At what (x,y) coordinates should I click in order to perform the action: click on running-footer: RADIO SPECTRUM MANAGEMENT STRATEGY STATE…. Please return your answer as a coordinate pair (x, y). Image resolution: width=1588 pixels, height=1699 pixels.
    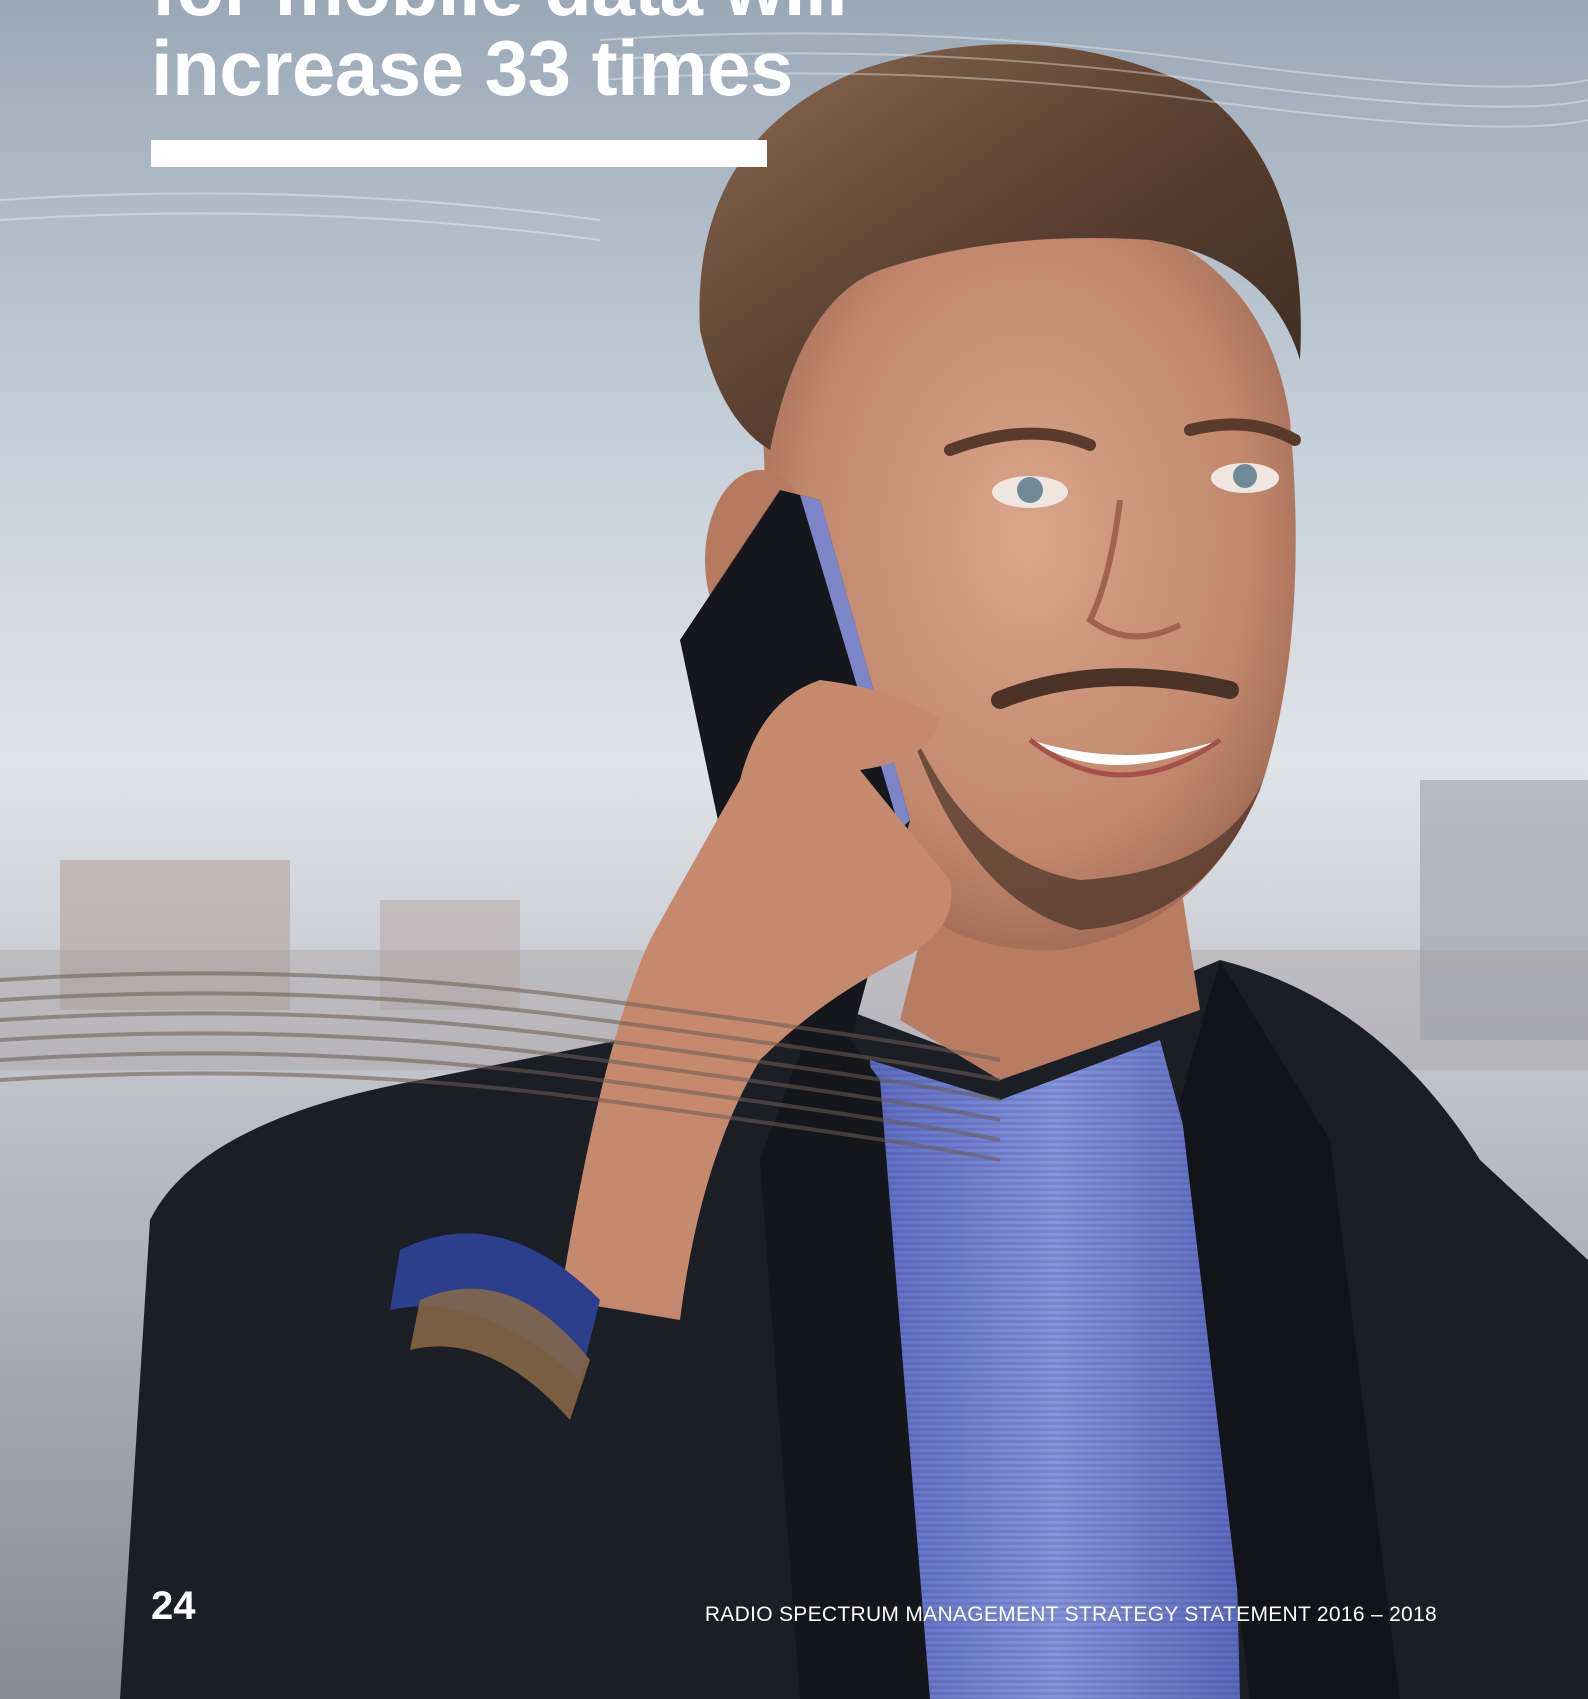
    Looking at the image, I should click on (1070, 1614).